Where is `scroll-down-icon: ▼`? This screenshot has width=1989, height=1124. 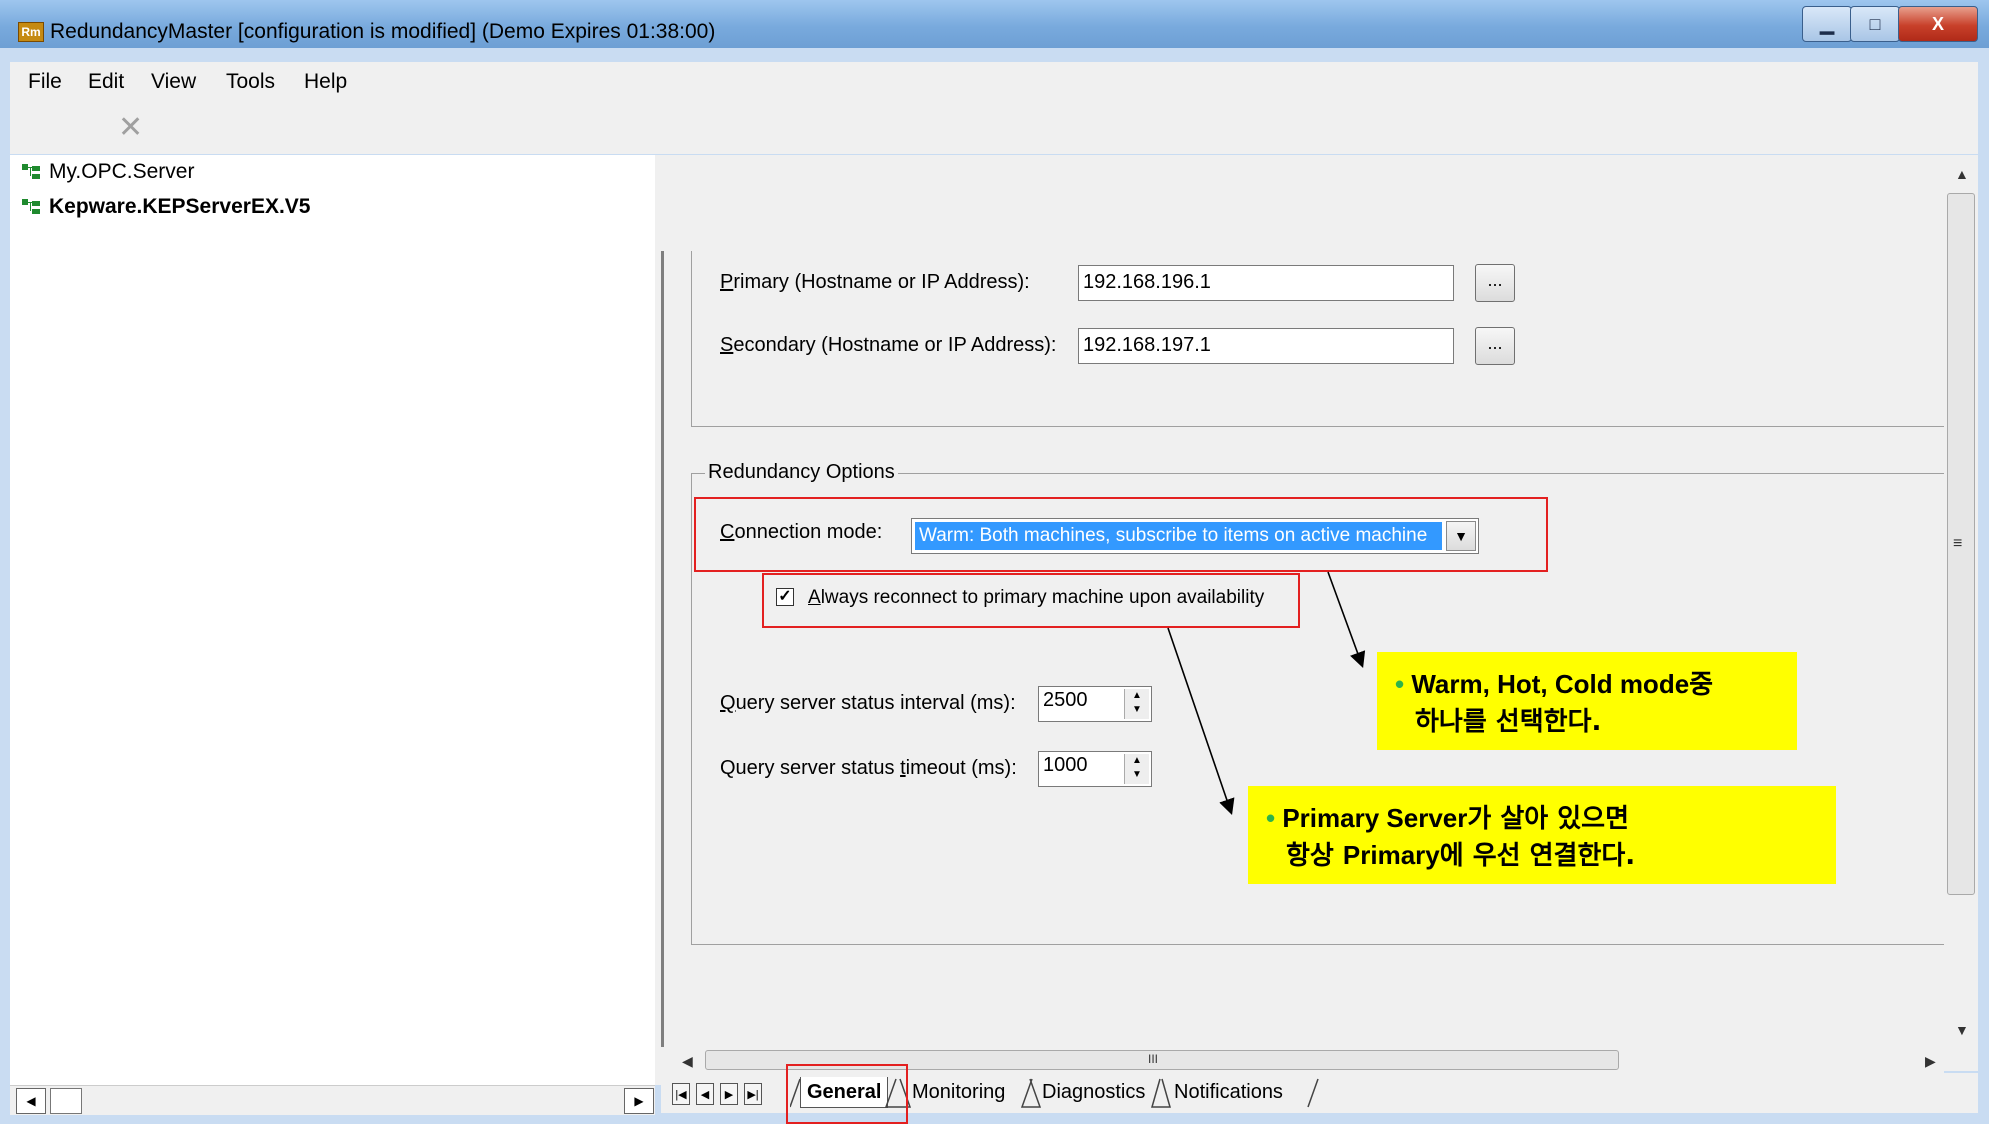
scroll-down-icon: ▼ is located at coordinates (1962, 1030).